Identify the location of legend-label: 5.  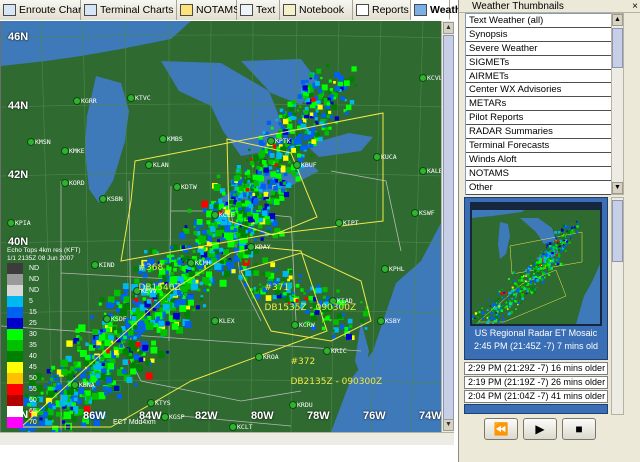
(31, 301).